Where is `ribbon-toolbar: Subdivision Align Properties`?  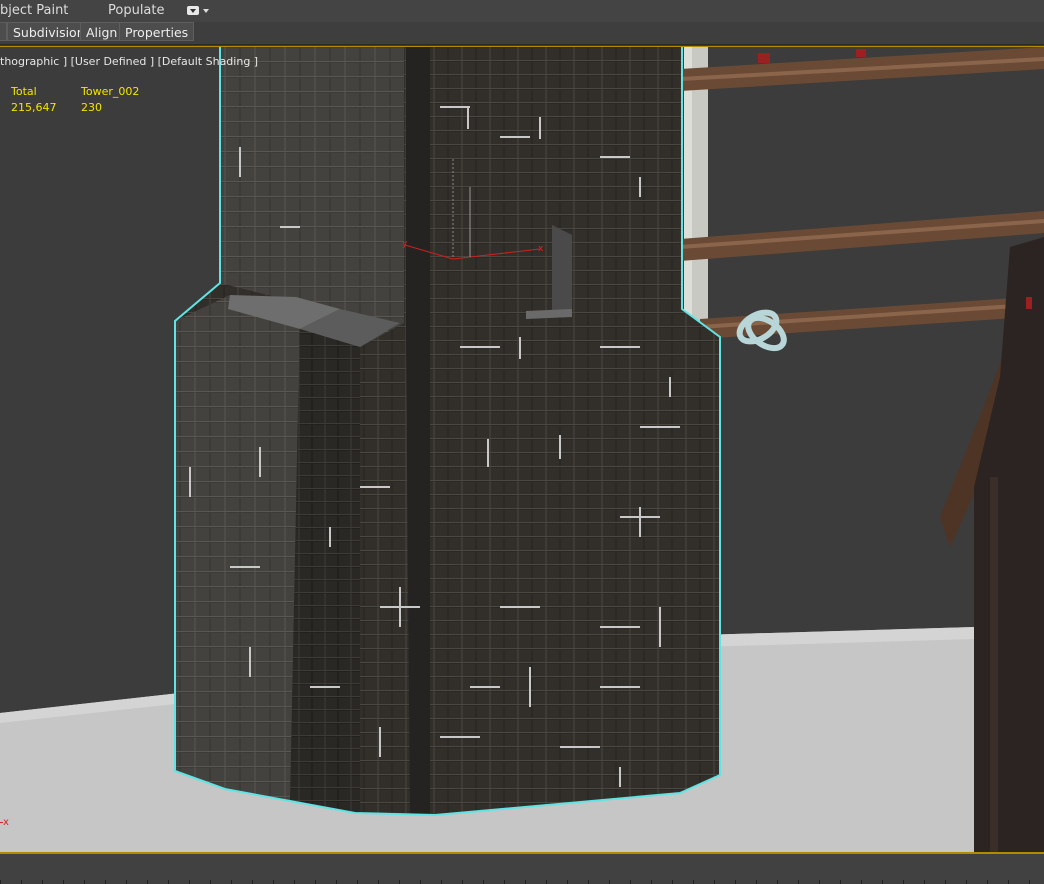
ribbon-toolbar: Subdivision Align Properties is located at coordinates (522, 33).